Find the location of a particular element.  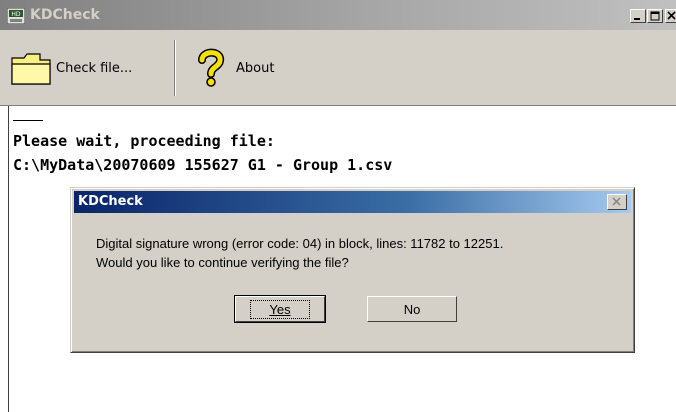

svg-text: HD is located at coordinates (16, 14).